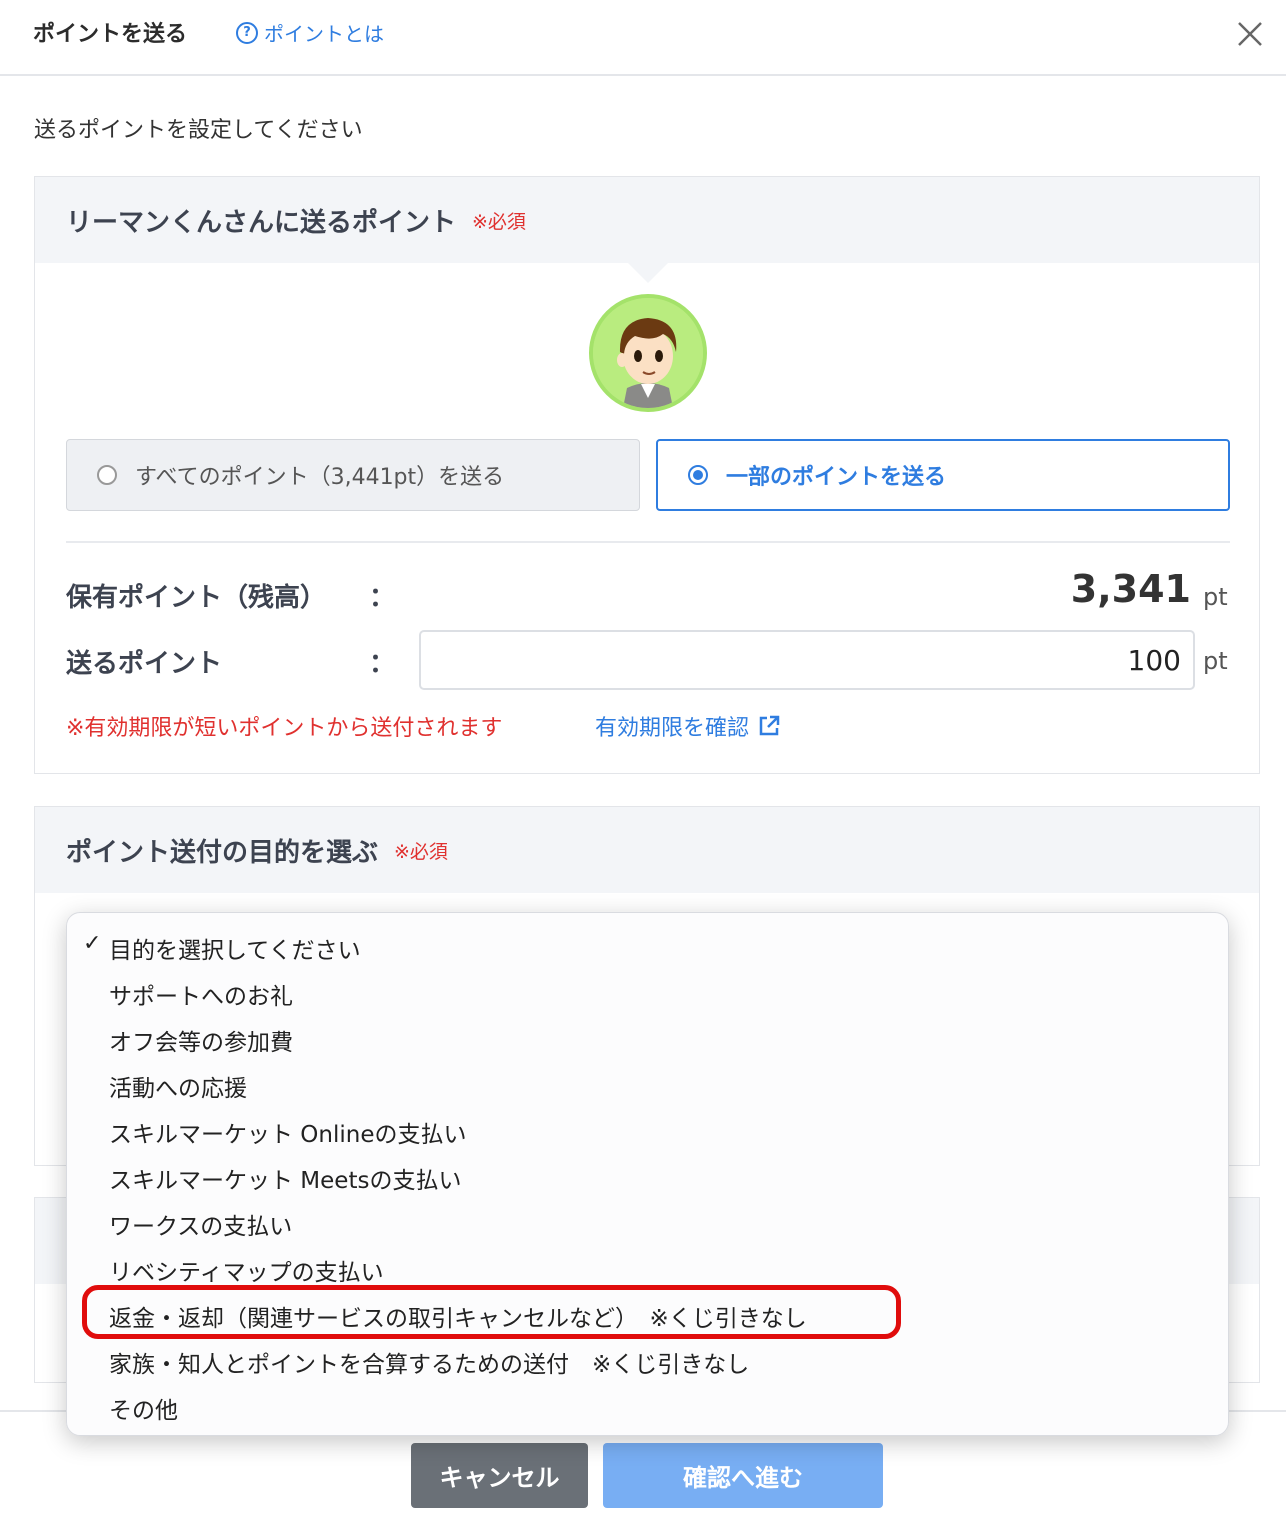 The image size is (1286, 1533). What do you see at coordinates (247, 32) in the screenshot?
I see `help-icon: ?` at bounding box center [247, 32].